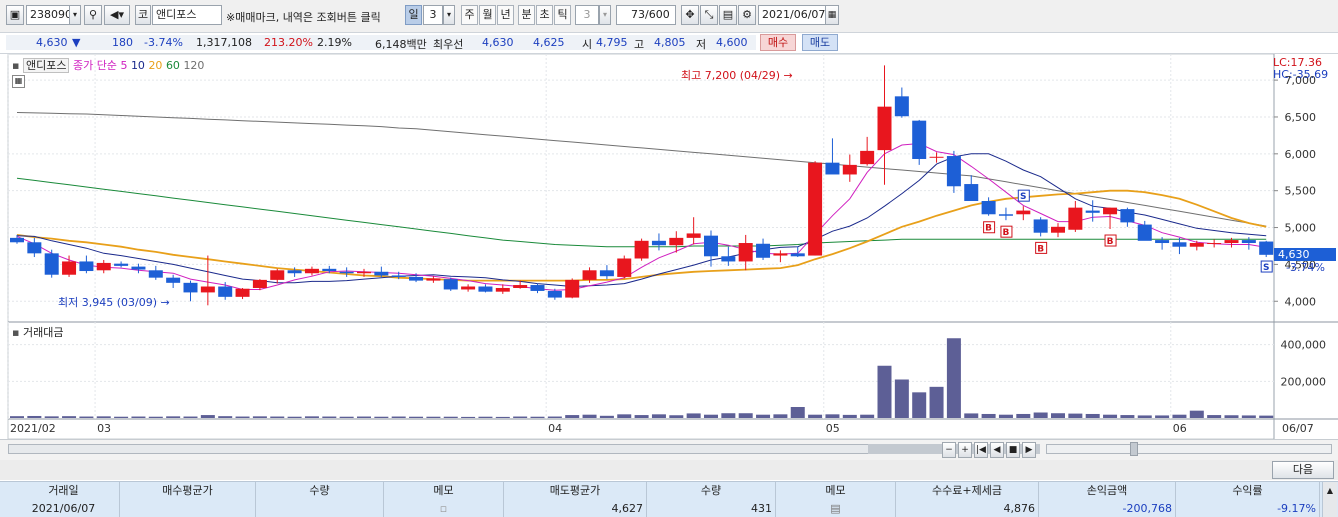 Image resolution: width=1338 pixels, height=517 pixels. Describe the element at coordinates (444, 491) in the screenshot. I see `header-buy-memo: 메모` at that location.